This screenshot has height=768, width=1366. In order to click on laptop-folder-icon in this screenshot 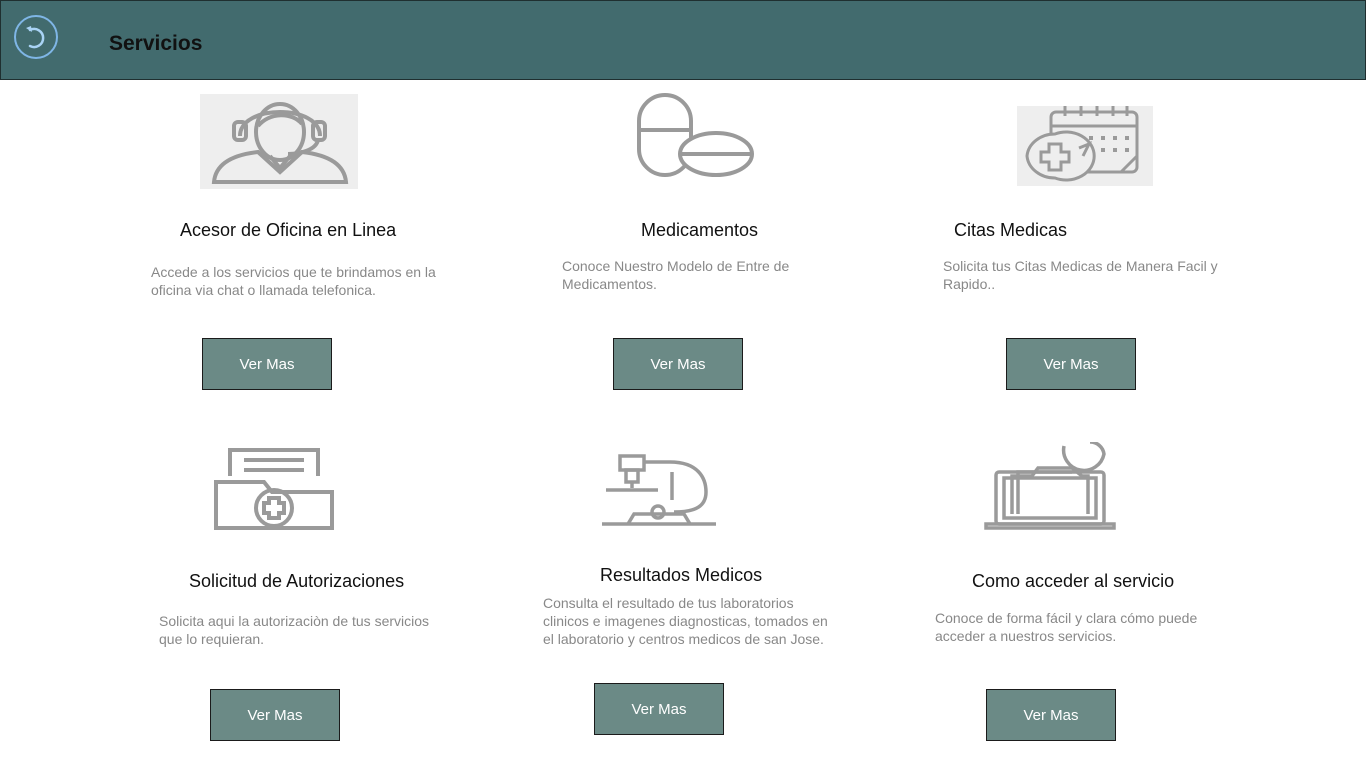, I will do `click(1050, 487)`.